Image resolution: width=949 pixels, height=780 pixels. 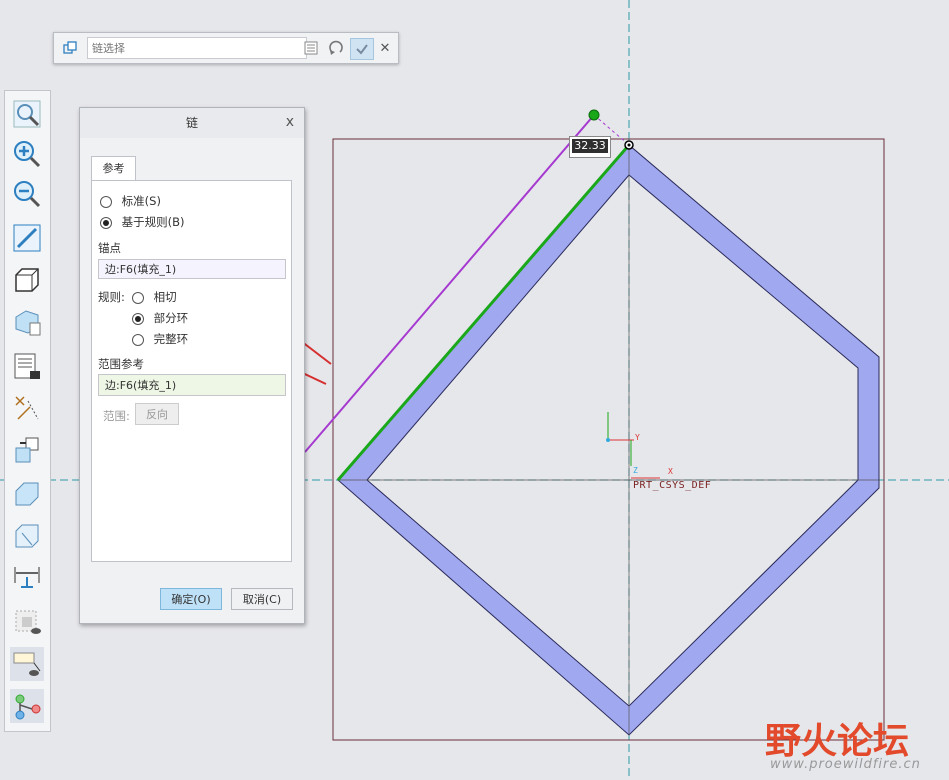 I want to click on radio-standard-button, so click(x=106, y=201).